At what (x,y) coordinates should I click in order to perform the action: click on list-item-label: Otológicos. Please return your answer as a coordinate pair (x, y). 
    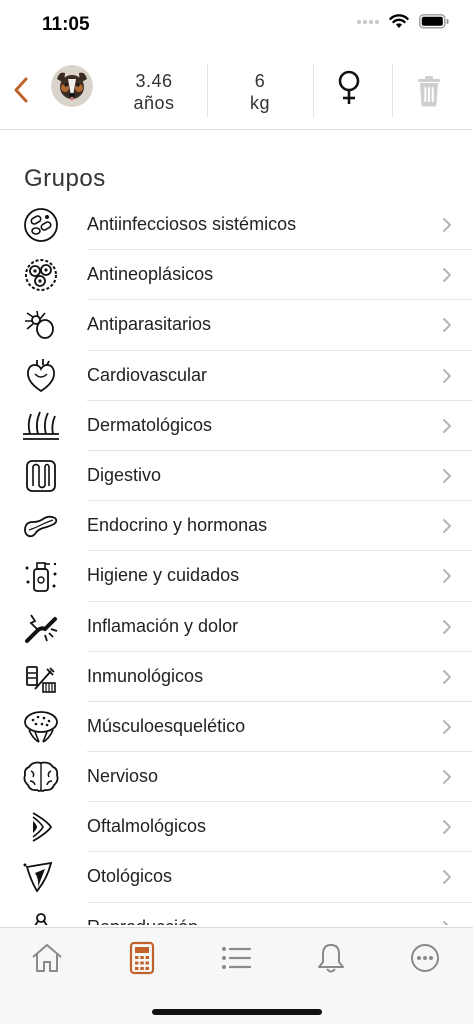
    Looking at the image, I should click on (130, 876).